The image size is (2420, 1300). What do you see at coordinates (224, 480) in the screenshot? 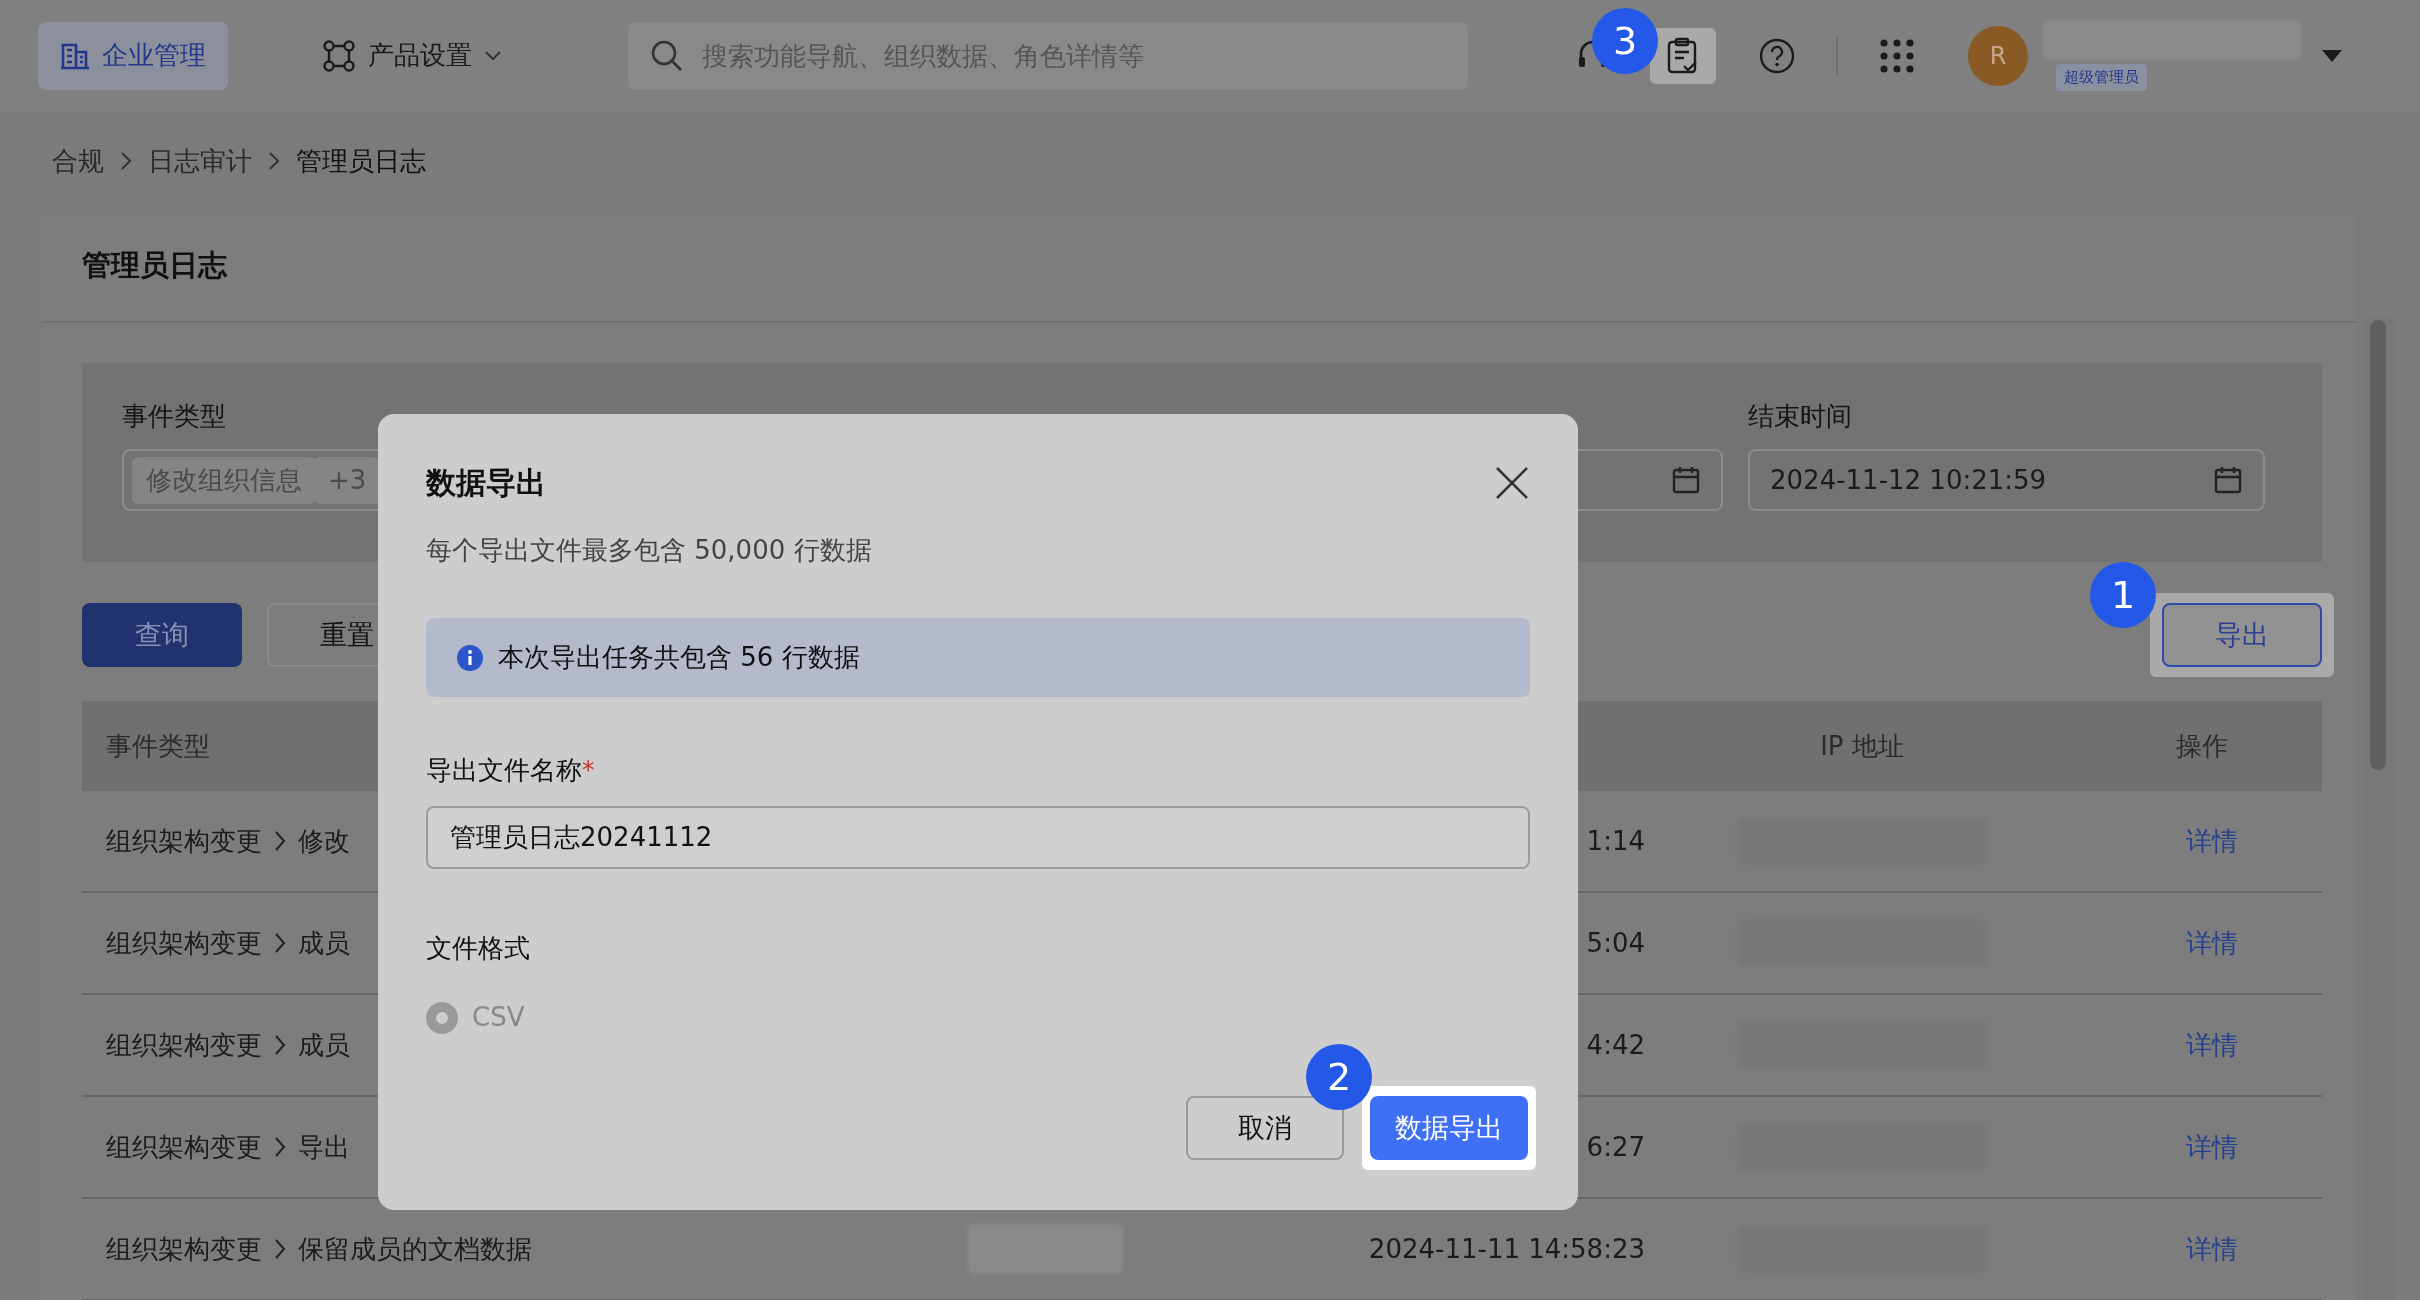
I see `filter-tag: 修改组织信息` at bounding box center [224, 480].